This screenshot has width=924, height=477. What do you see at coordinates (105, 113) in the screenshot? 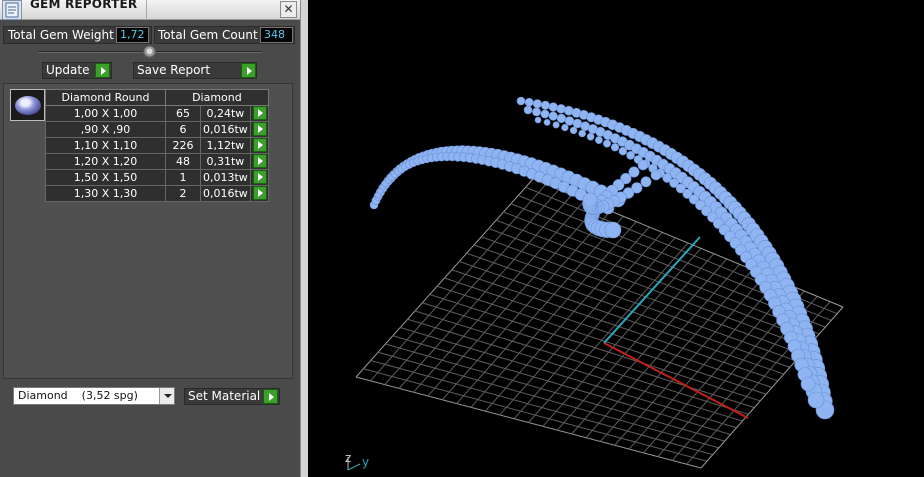
I see `gem-size-cell: 1,00 X 1,00` at bounding box center [105, 113].